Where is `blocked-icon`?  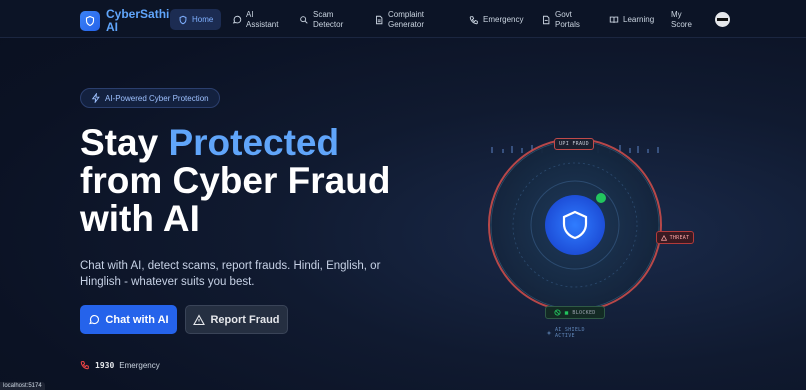
blocked-icon is located at coordinates (557, 312).